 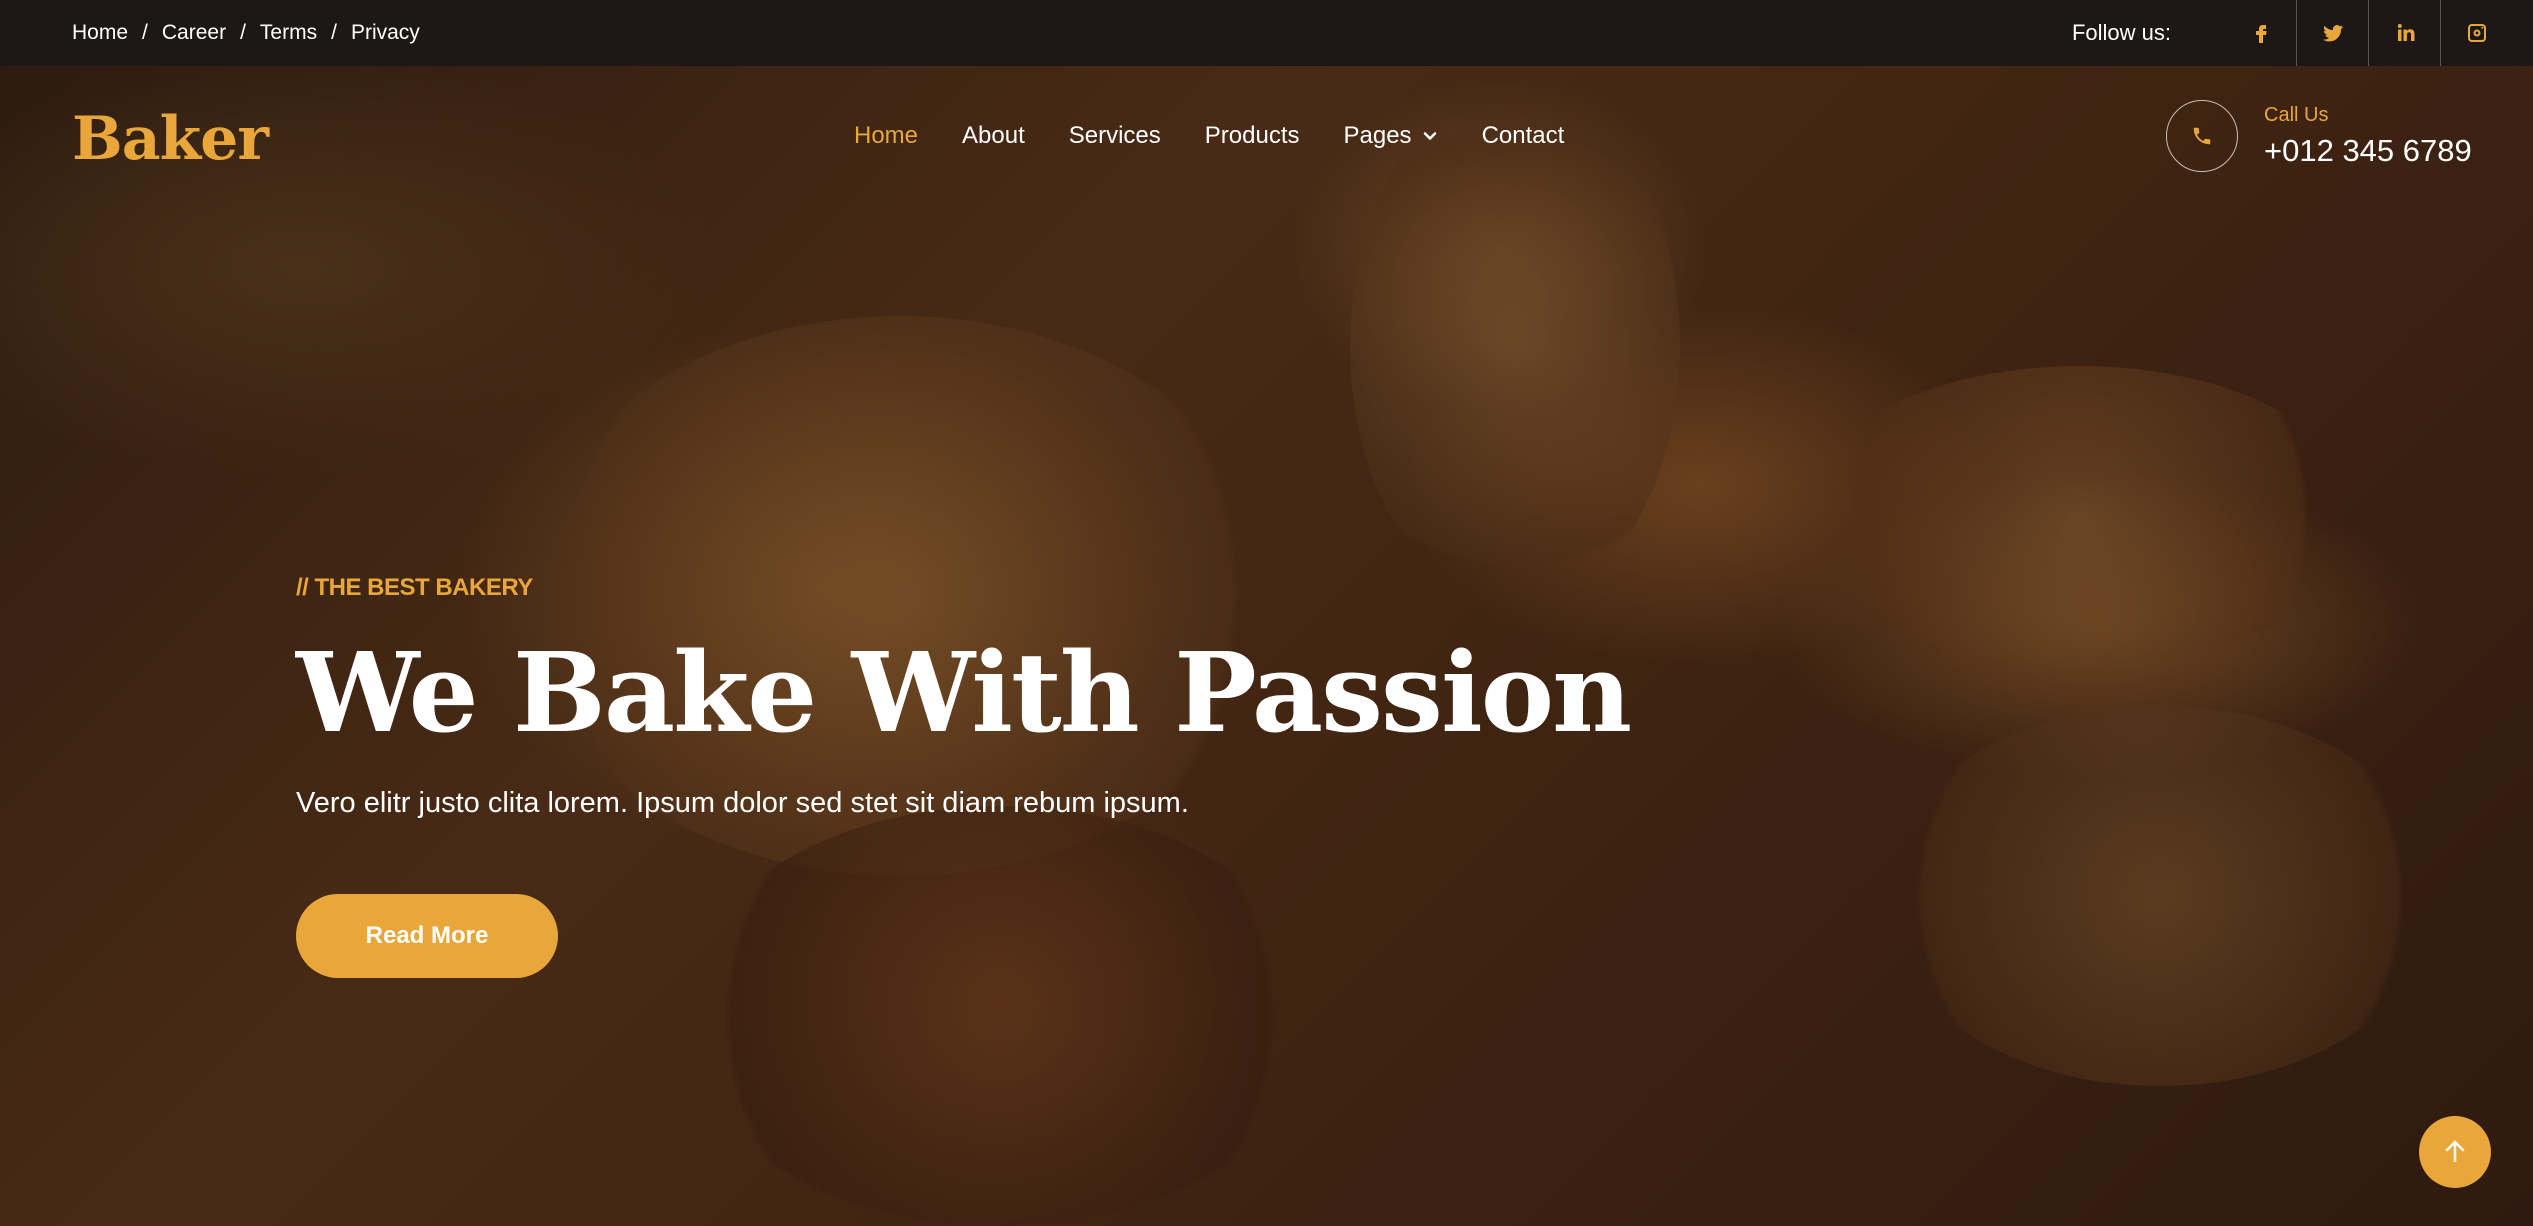 I want to click on breadcrumb-privacy-link: Privacy, so click(x=385, y=33).